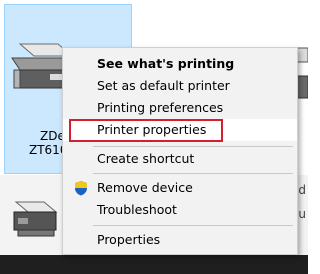  What do you see at coordinates (137, 209) in the screenshot?
I see `menu-item-label: Troubleshoot` at bounding box center [137, 209].